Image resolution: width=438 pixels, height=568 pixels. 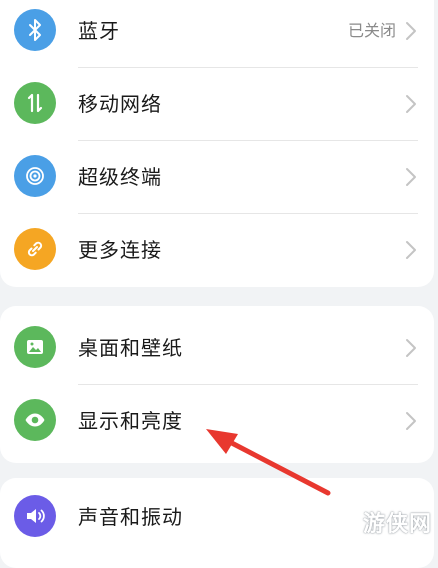 What do you see at coordinates (217, 348) in the screenshot?
I see `settings-item-desktop-wallpaper: 桌面和壁纸` at bounding box center [217, 348].